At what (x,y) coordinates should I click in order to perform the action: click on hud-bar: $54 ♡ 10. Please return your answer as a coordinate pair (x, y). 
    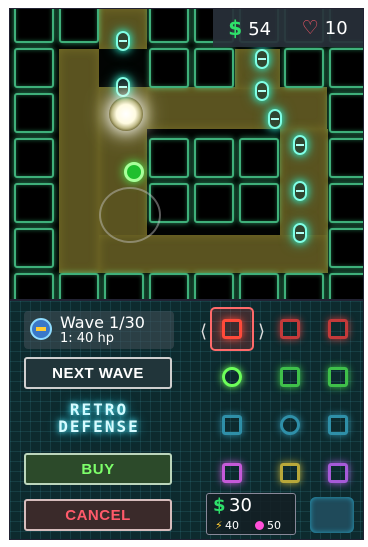
    Looking at the image, I should click on (288, 28).